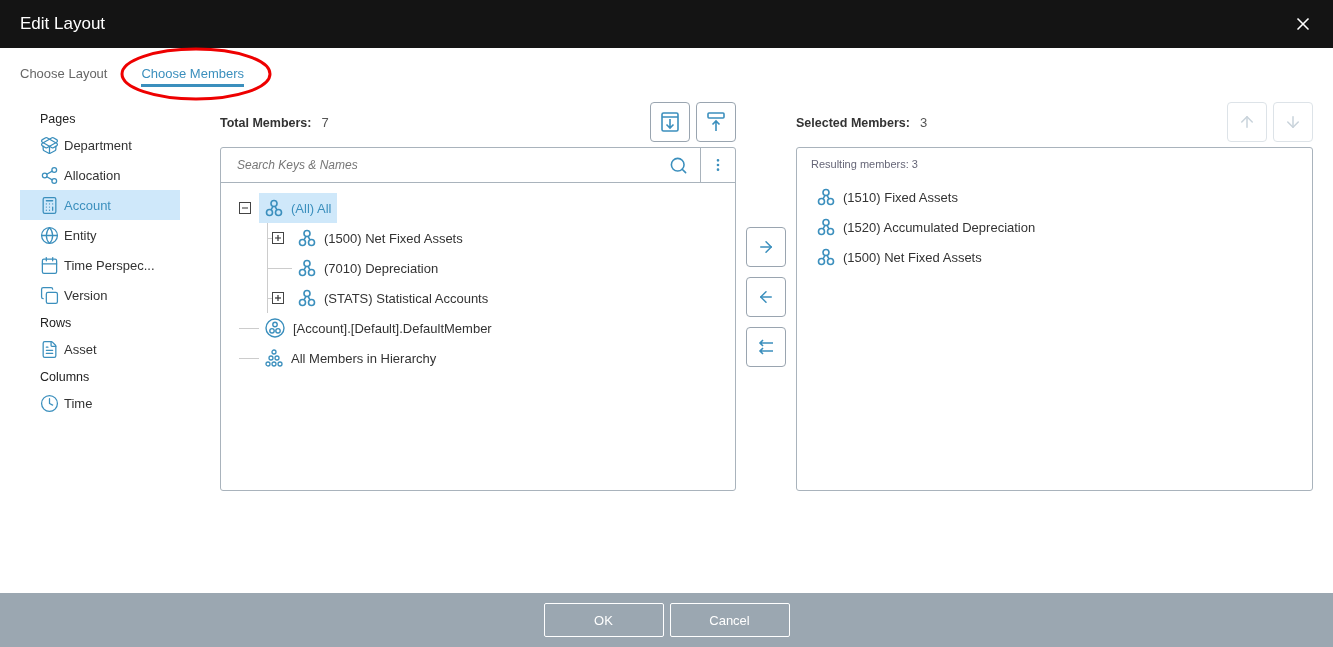  Describe the element at coordinates (1054, 257) in the screenshot. I see `selected-member-item: (1500) Net Fixed Assets` at that location.